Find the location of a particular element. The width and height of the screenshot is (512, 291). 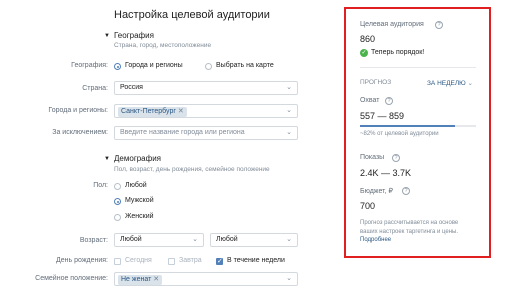

radio-regions is located at coordinates (117, 66).